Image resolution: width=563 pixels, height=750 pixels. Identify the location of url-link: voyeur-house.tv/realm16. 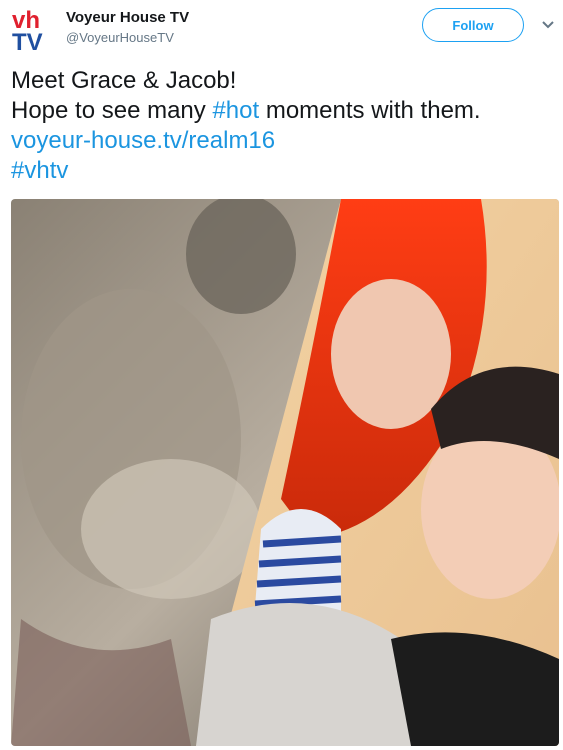
(283, 141).